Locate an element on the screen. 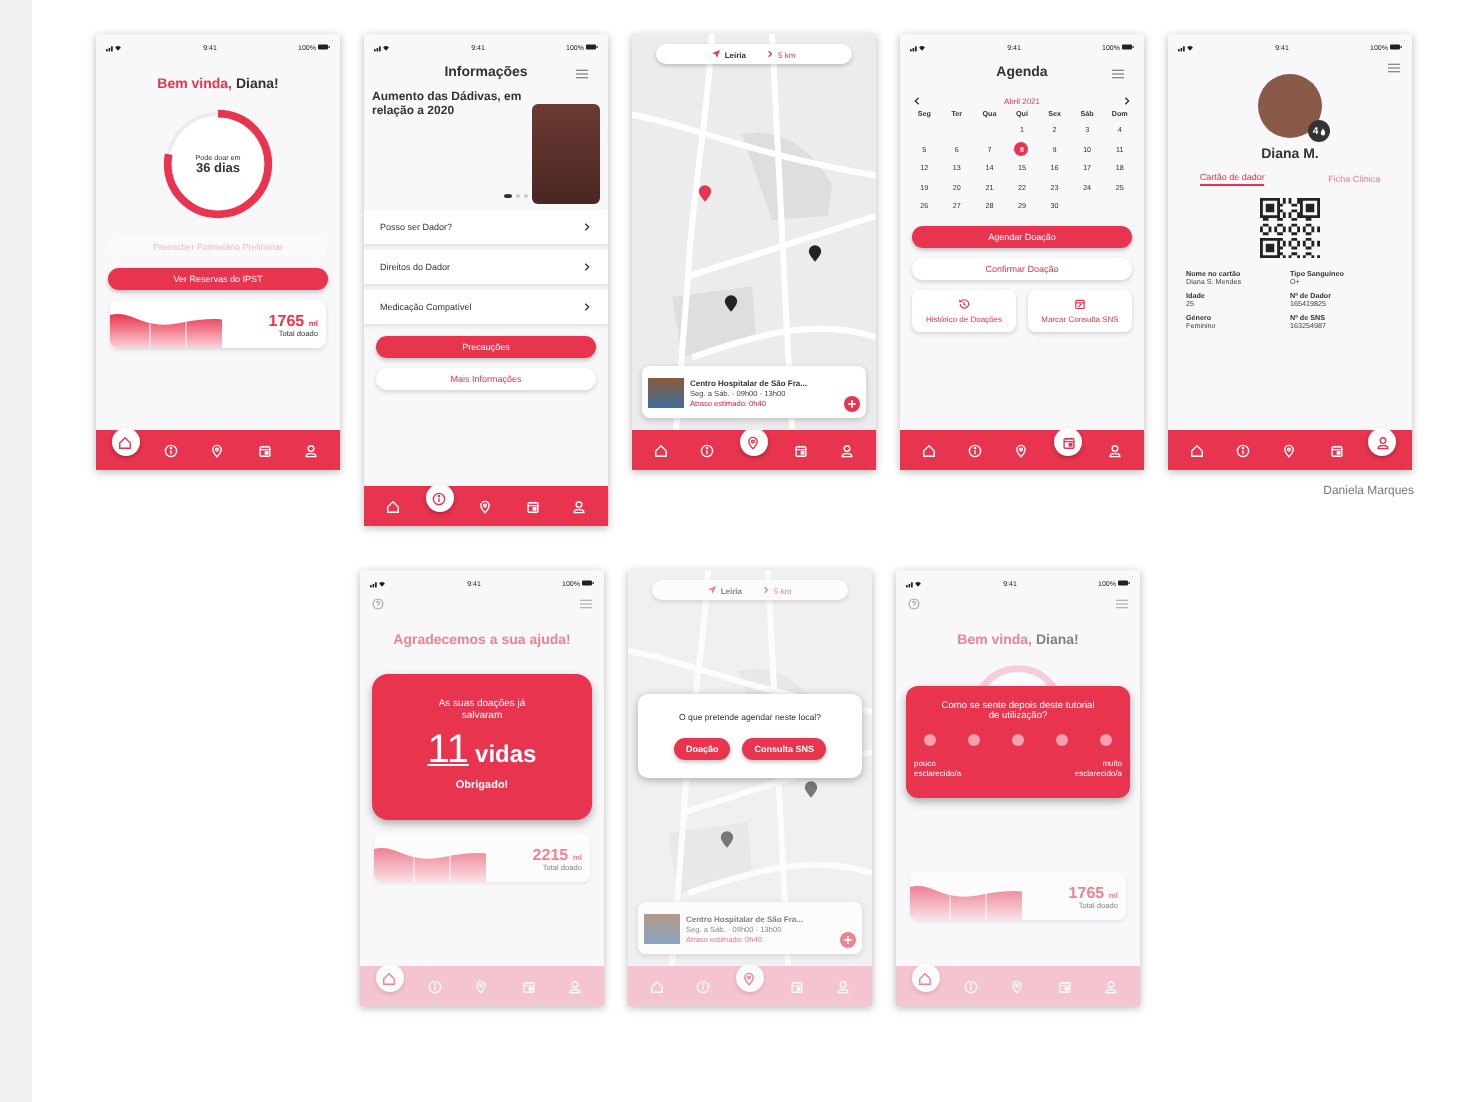  qr-code-drawing is located at coordinates (1290, 228).